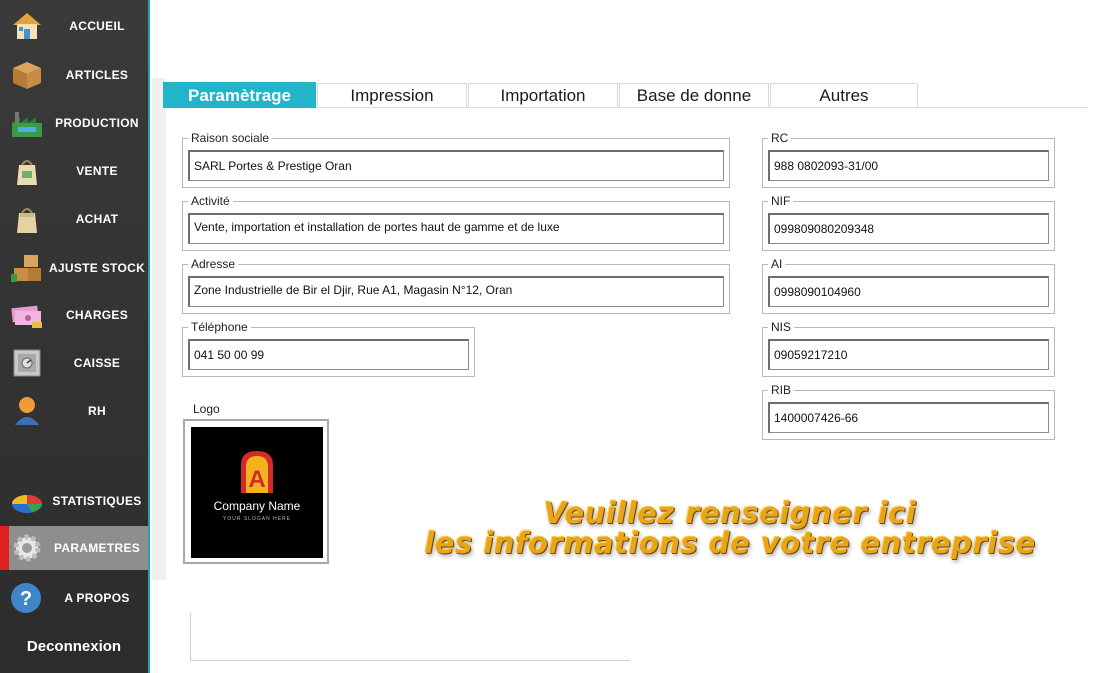  I want to click on nif-group: NIF 099809080209348, so click(908, 222).